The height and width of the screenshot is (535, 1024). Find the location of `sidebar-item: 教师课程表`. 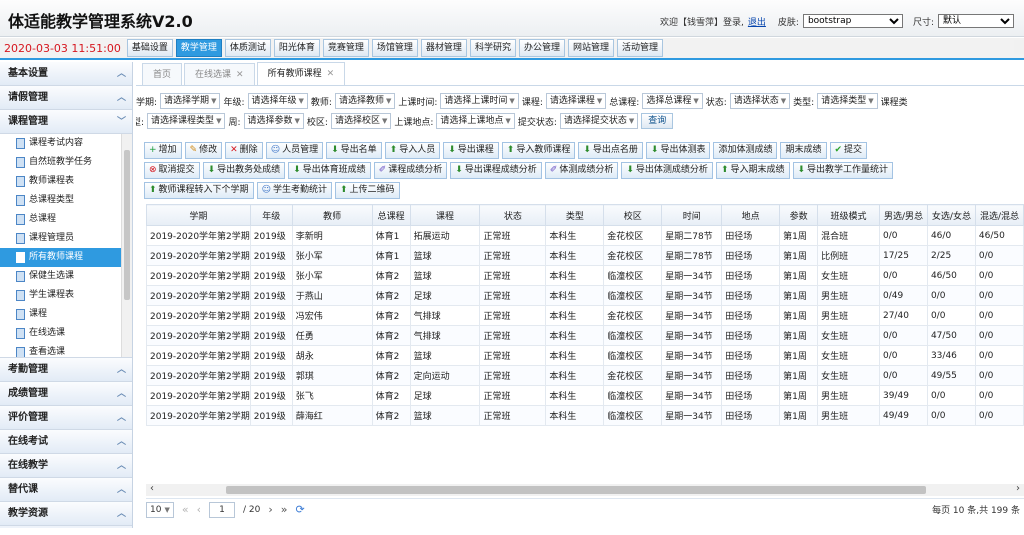

sidebar-item: 教师课程表 is located at coordinates (66, 181).